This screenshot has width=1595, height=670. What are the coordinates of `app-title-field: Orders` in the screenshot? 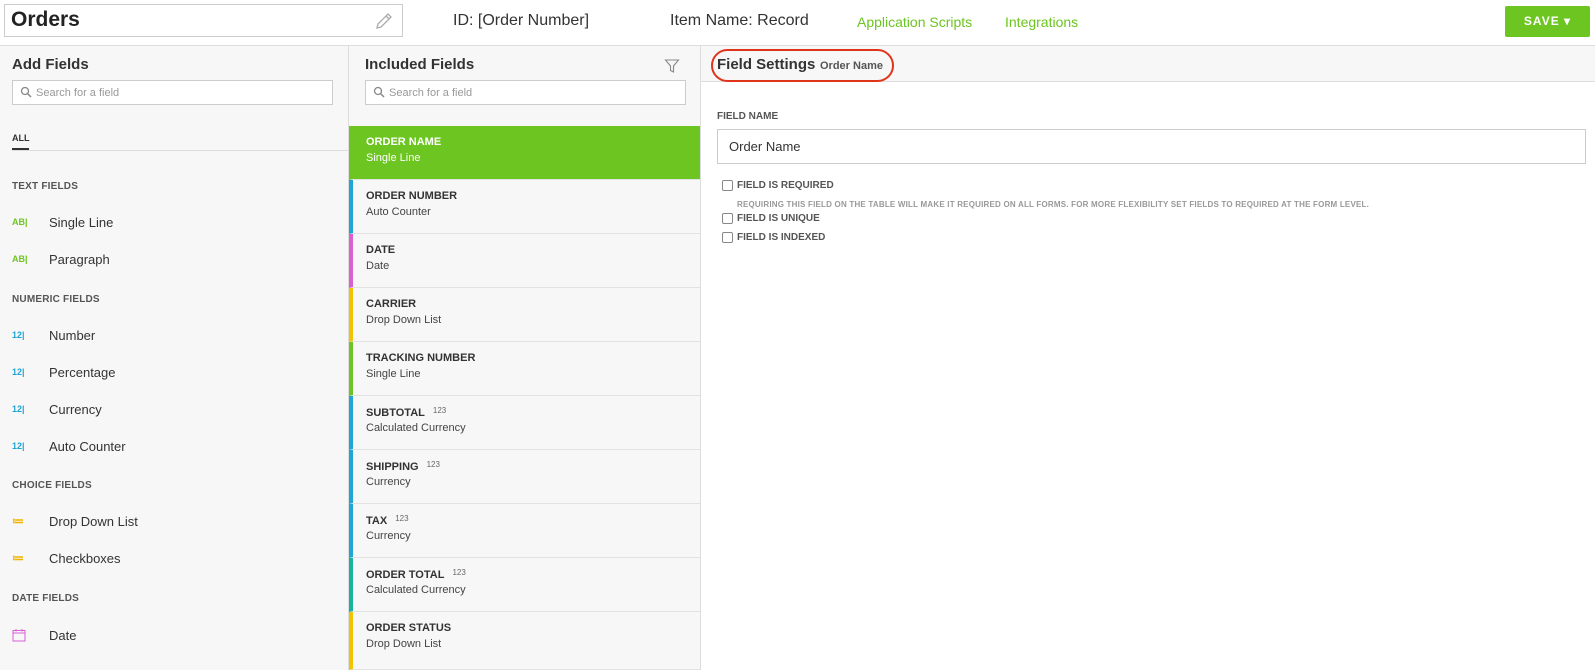 It's located at (203, 20).